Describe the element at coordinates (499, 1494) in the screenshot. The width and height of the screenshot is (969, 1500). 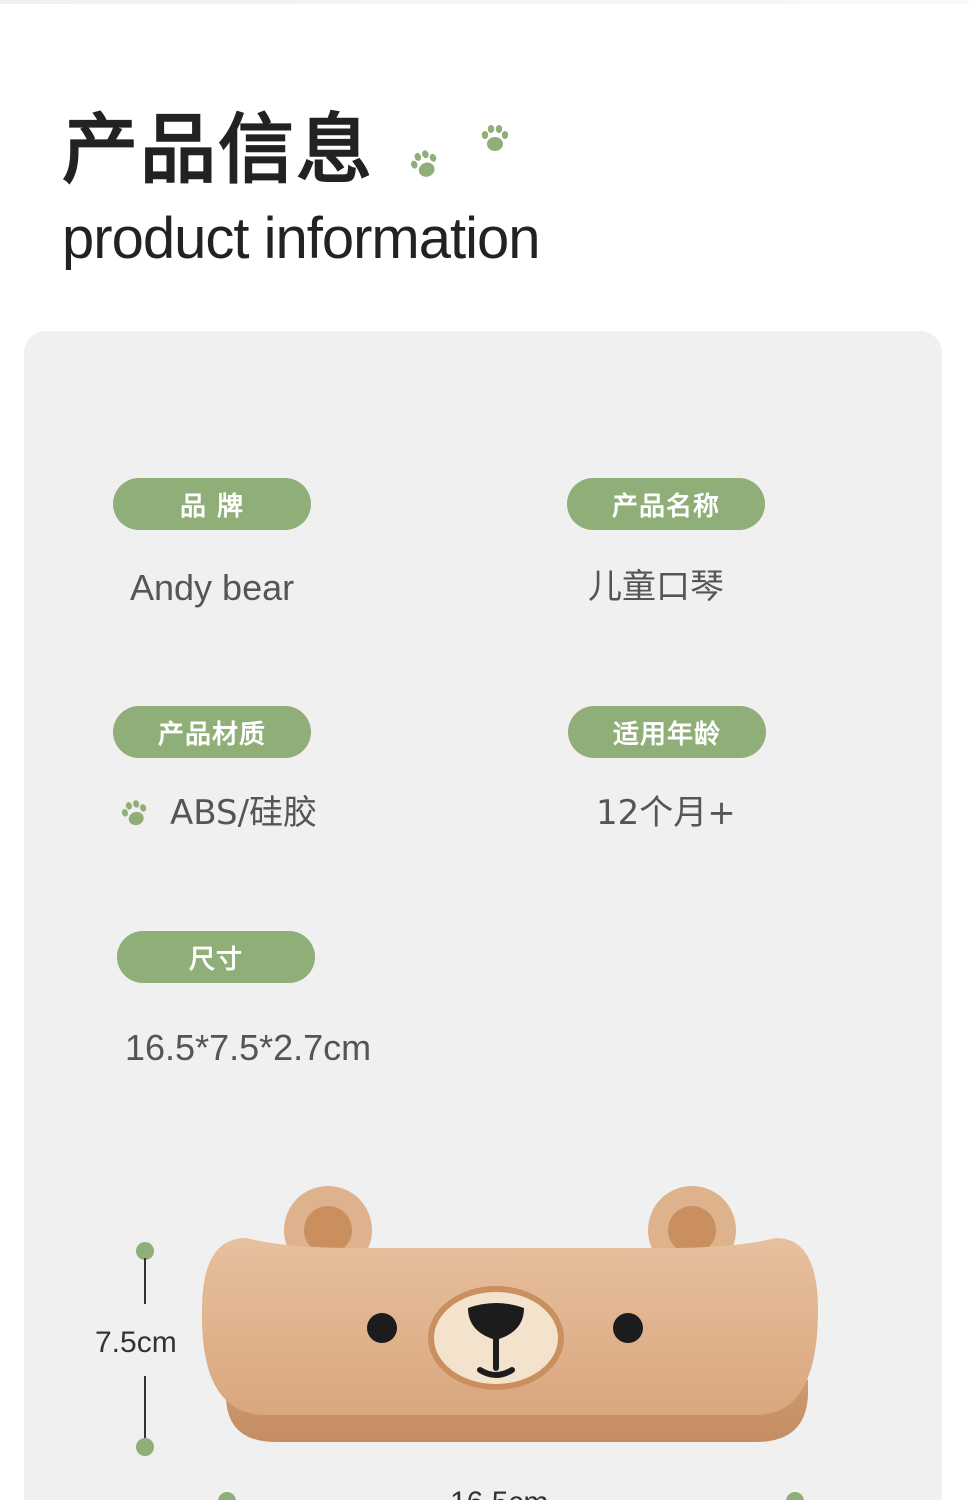
I see `width-dimension-label: 16.5cm` at that location.